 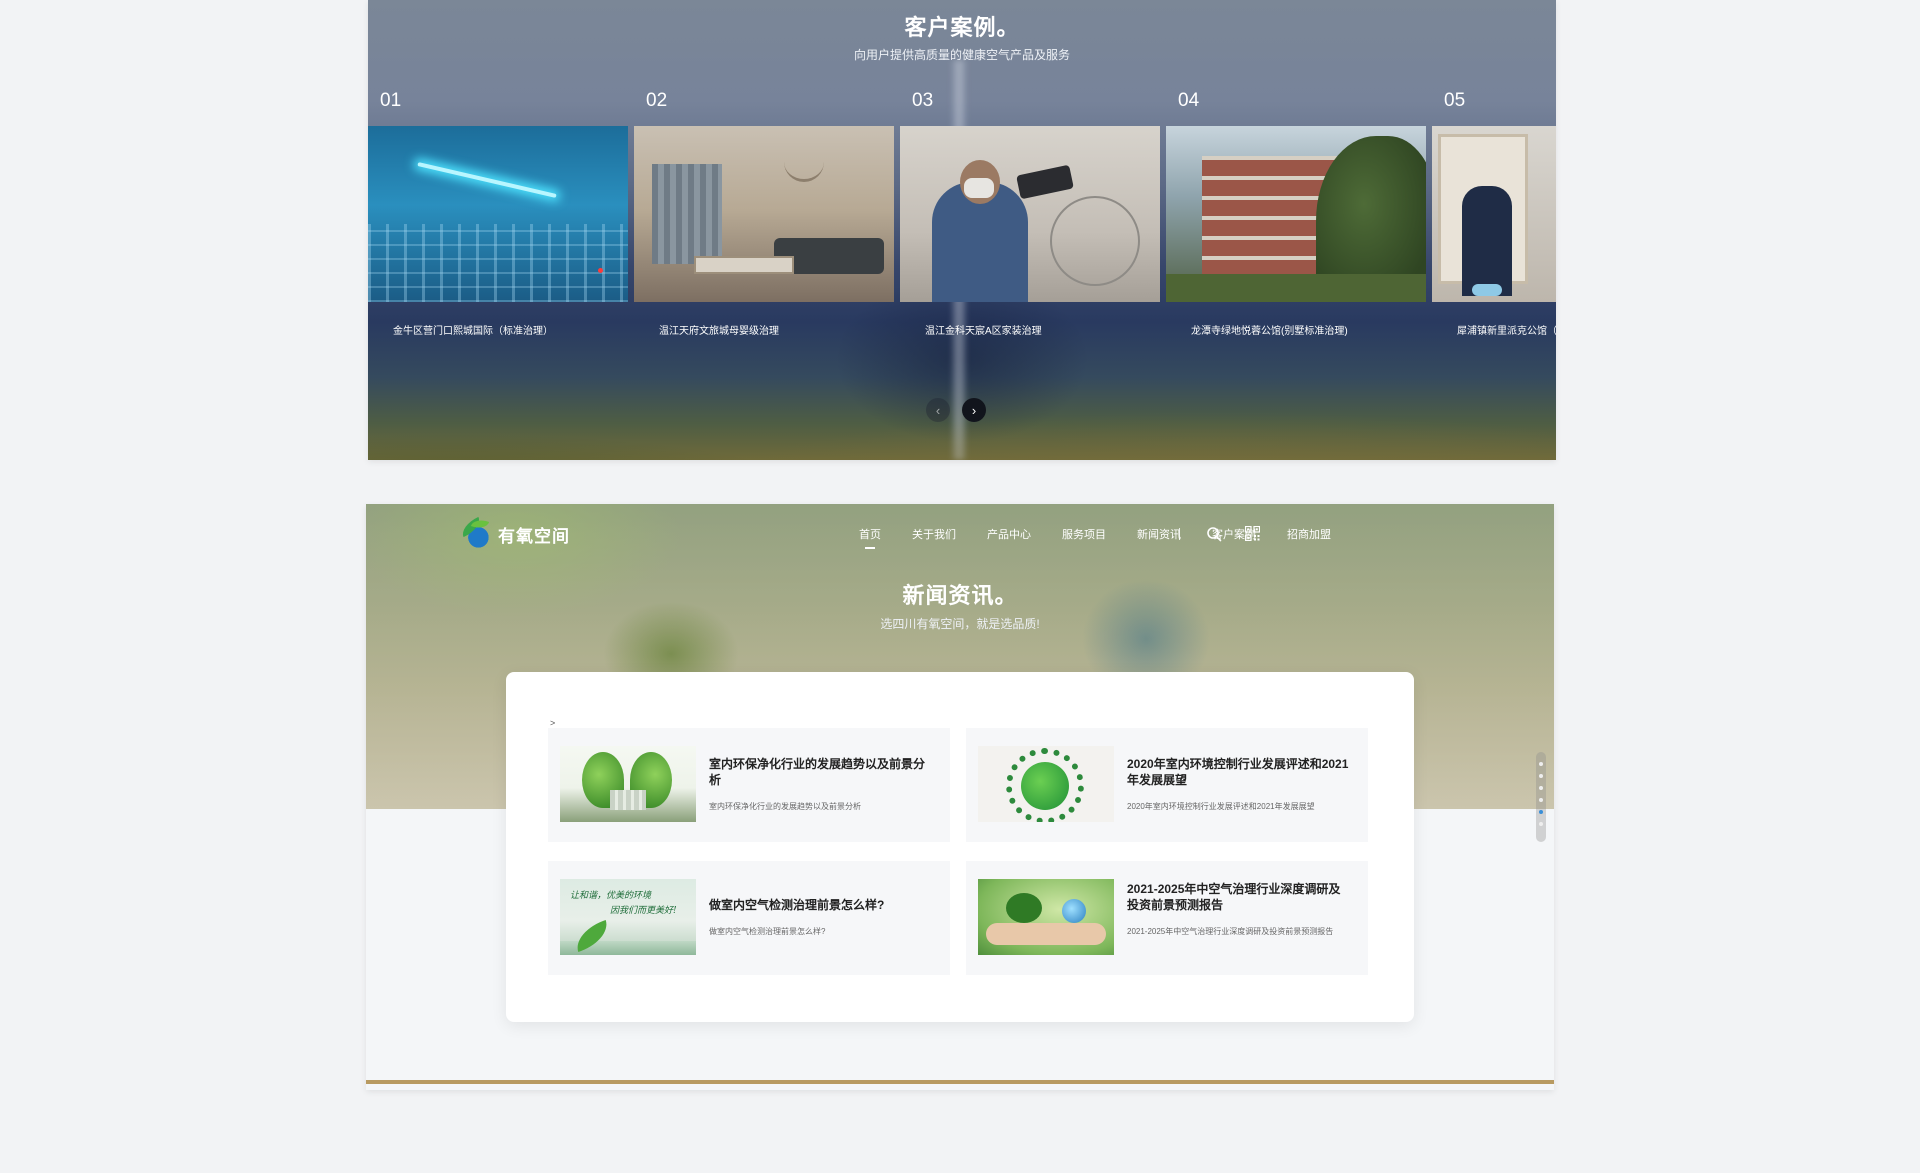 I want to click on case-card: 01 金牛区营门口熙城国际（标准治理）, so click(x=498, y=213).